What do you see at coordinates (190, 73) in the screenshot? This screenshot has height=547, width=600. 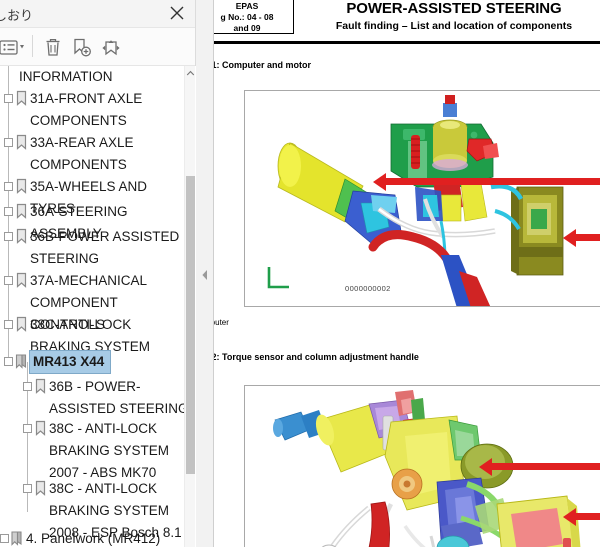 I see `chevron-up-icon` at bounding box center [190, 73].